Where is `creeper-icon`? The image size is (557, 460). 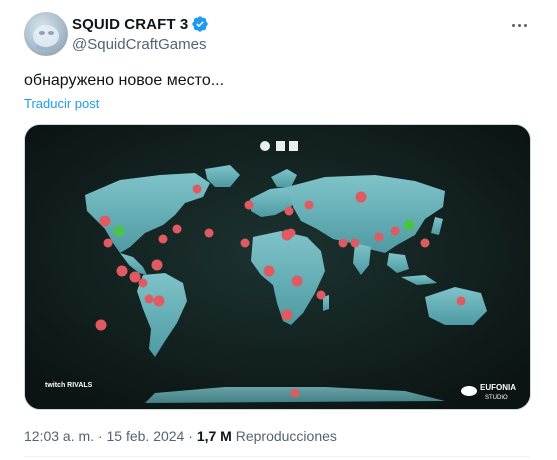 creeper-icon is located at coordinates (293, 146).